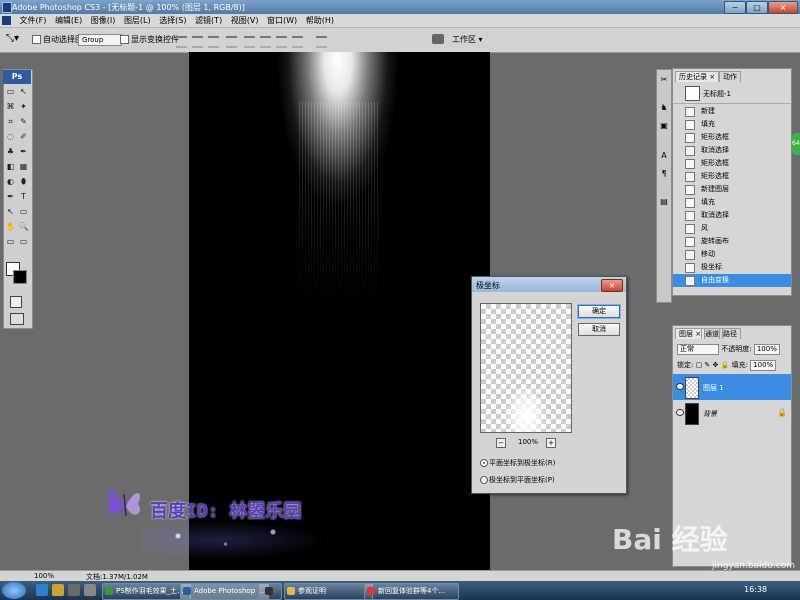 Image resolution: width=800 pixels, height=600 pixels. What do you see at coordinates (732, 111) in the screenshot?
I see `history-item: 新建` at bounding box center [732, 111].